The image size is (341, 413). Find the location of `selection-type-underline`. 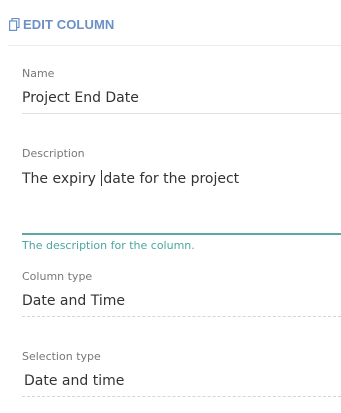

selection-type-underline is located at coordinates (181, 396).